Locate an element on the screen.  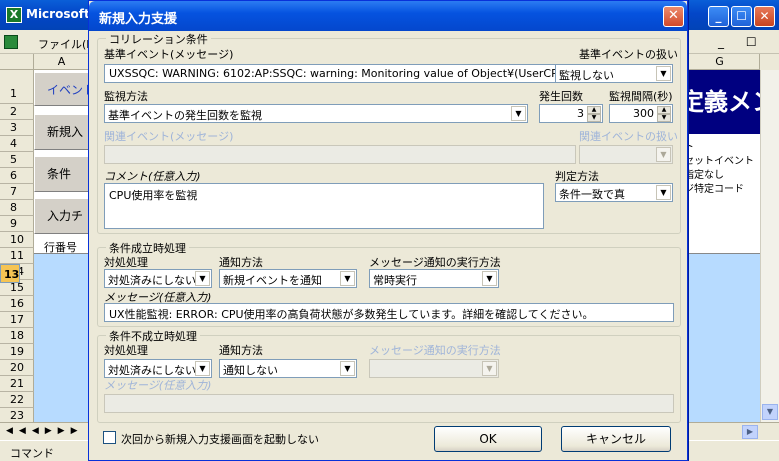
interval-label: 監視間隔(秒) is located at coordinates (641, 96).